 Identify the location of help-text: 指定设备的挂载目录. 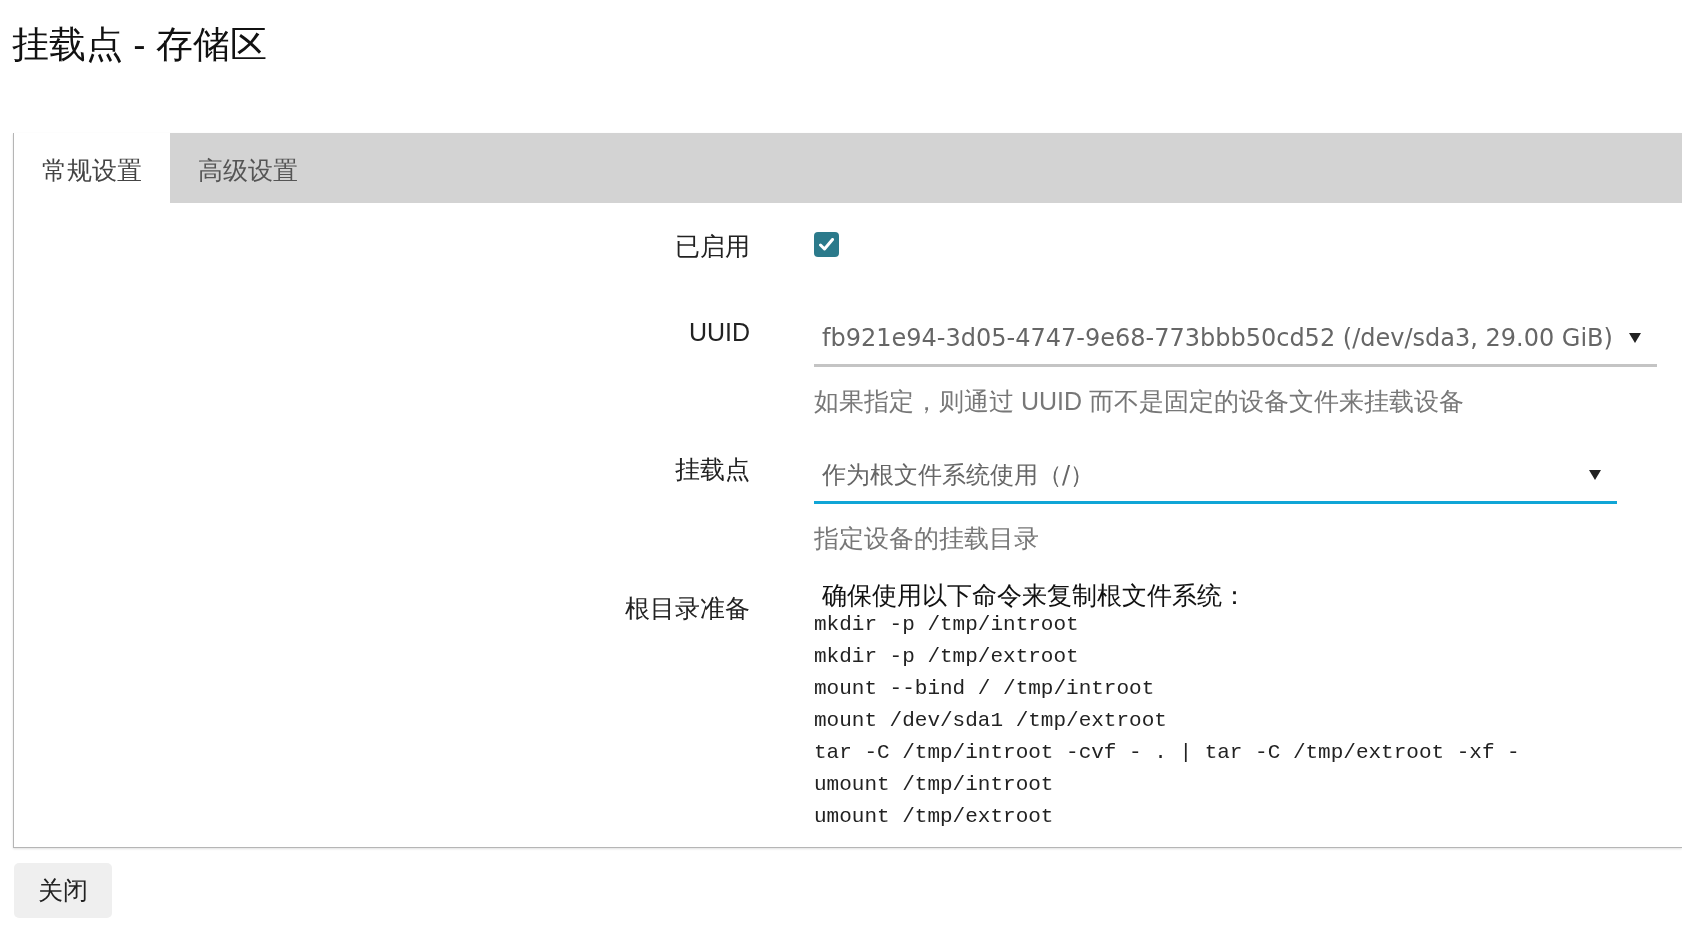
(926, 538).